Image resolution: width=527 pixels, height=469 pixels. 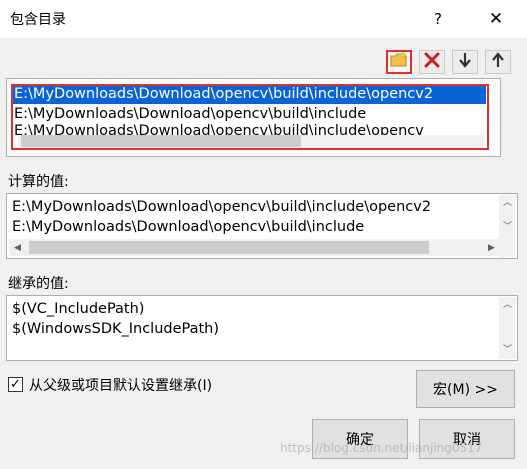 I want to click on move-up-arrow-icon, so click(x=498, y=62).